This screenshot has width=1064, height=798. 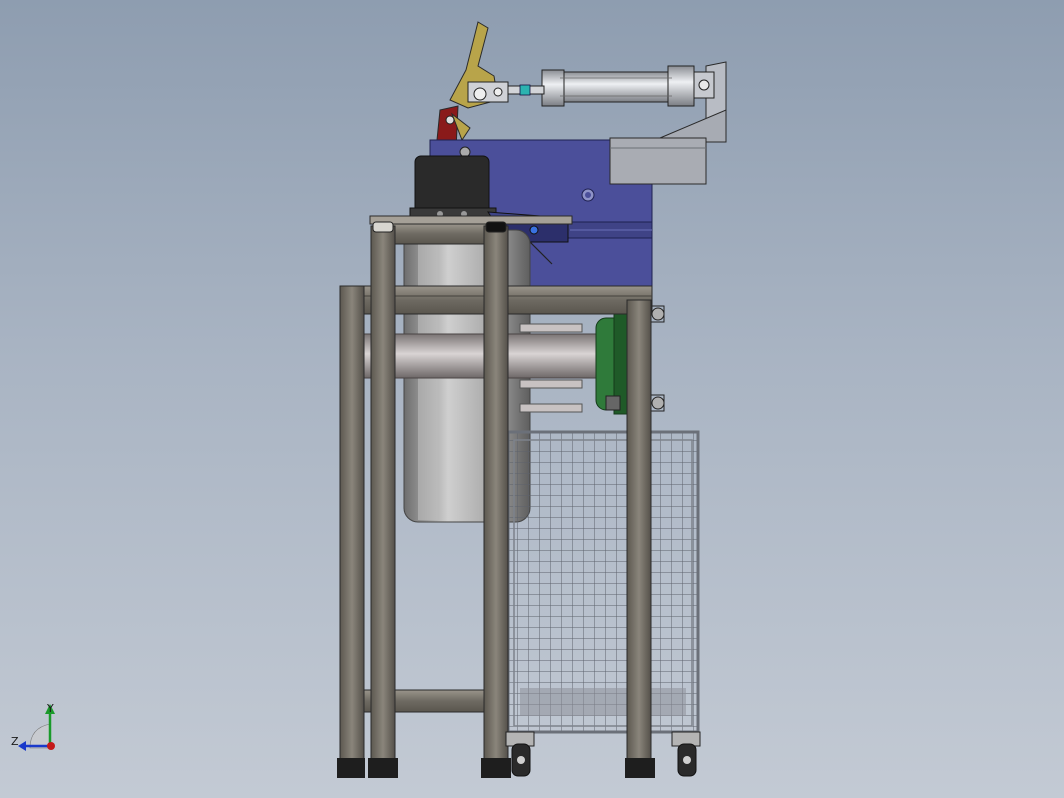 I want to click on wire-mesh-basket, so click(x=603, y=582).